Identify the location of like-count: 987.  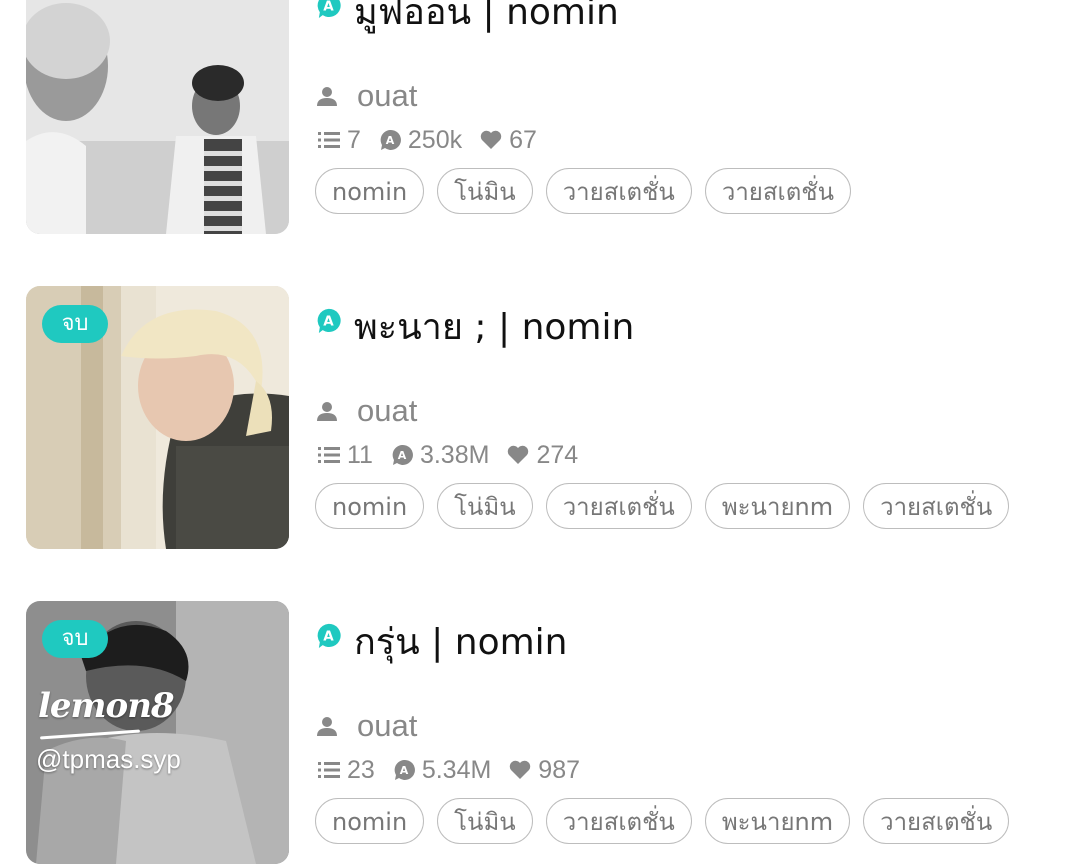
(559, 769).